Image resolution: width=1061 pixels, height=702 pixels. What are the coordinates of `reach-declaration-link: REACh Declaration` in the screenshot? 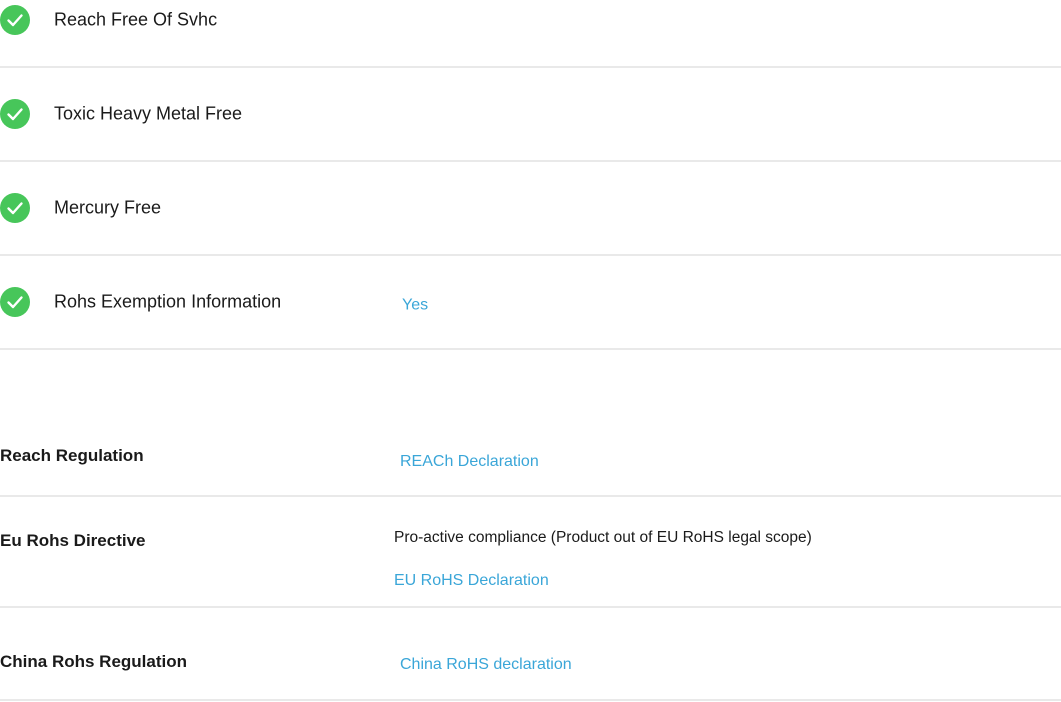 It's located at (469, 462).